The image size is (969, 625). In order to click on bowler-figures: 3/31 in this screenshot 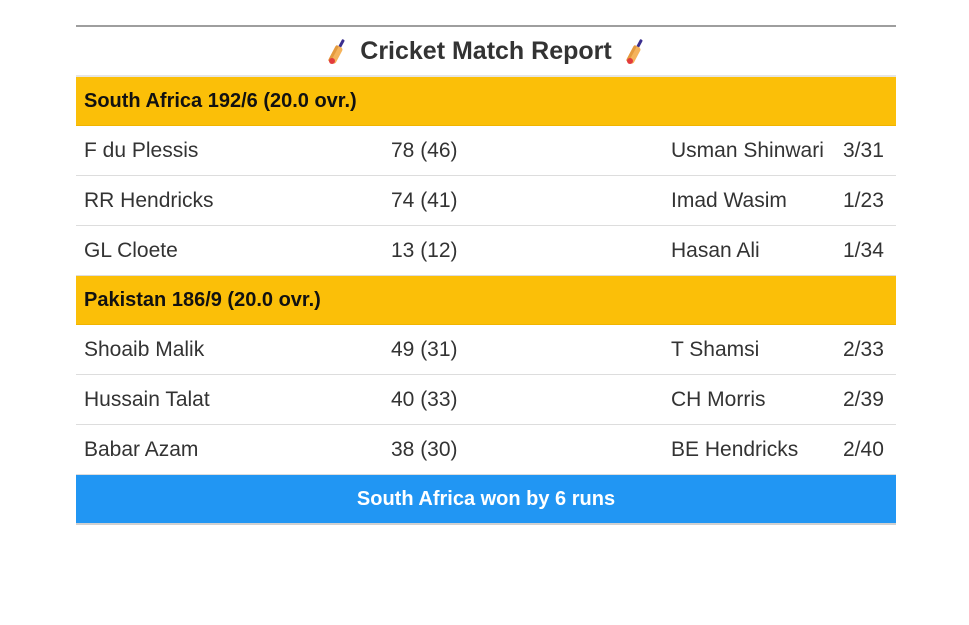, I will do `click(863, 150)`.